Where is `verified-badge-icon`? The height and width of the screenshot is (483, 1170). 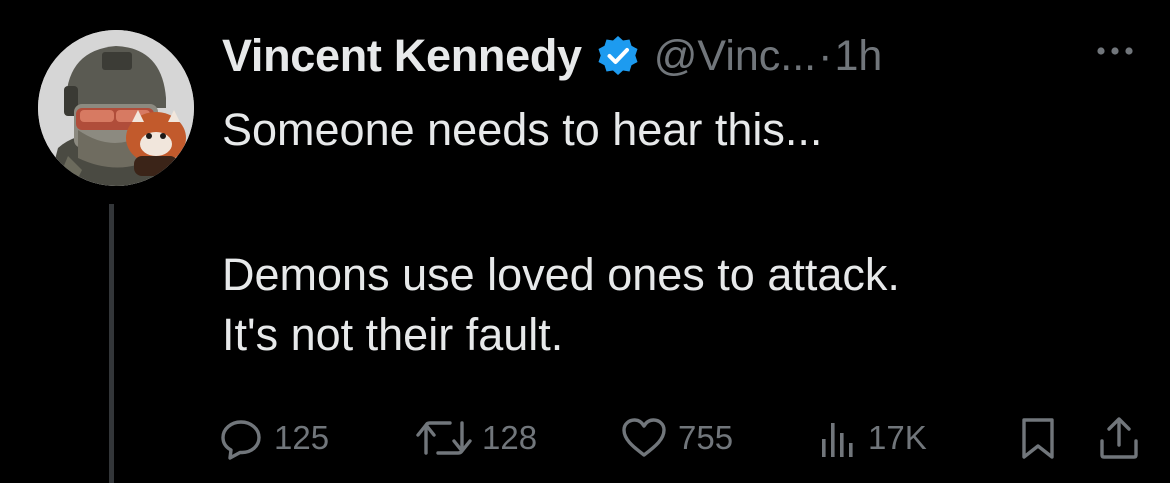 verified-badge-icon is located at coordinates (618, 56).